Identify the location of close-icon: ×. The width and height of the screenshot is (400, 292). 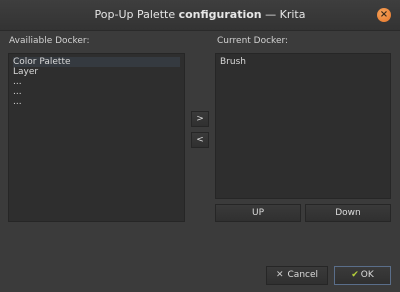
(384, 15).